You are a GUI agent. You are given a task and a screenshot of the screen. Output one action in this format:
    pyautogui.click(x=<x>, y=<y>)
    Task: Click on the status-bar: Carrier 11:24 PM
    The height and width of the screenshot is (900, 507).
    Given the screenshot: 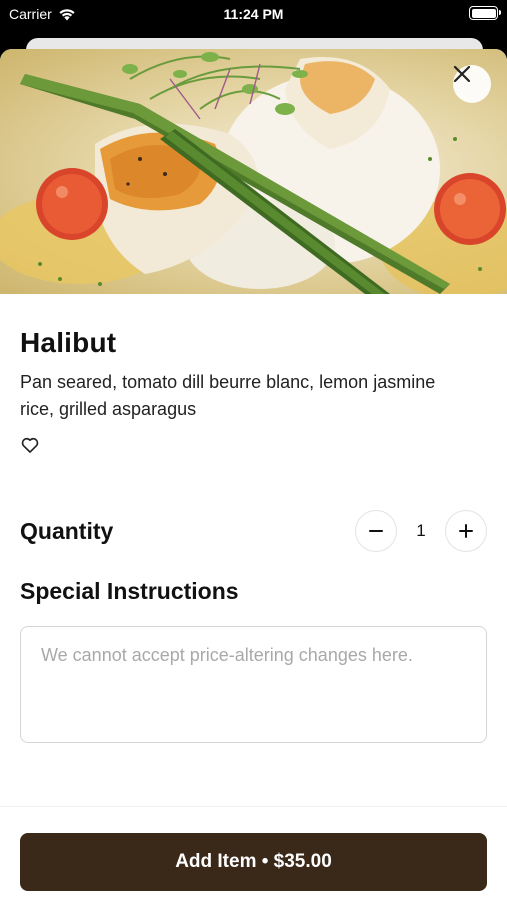 What is the action you would take?
    pyautogui.click(x=253, y=15)
    